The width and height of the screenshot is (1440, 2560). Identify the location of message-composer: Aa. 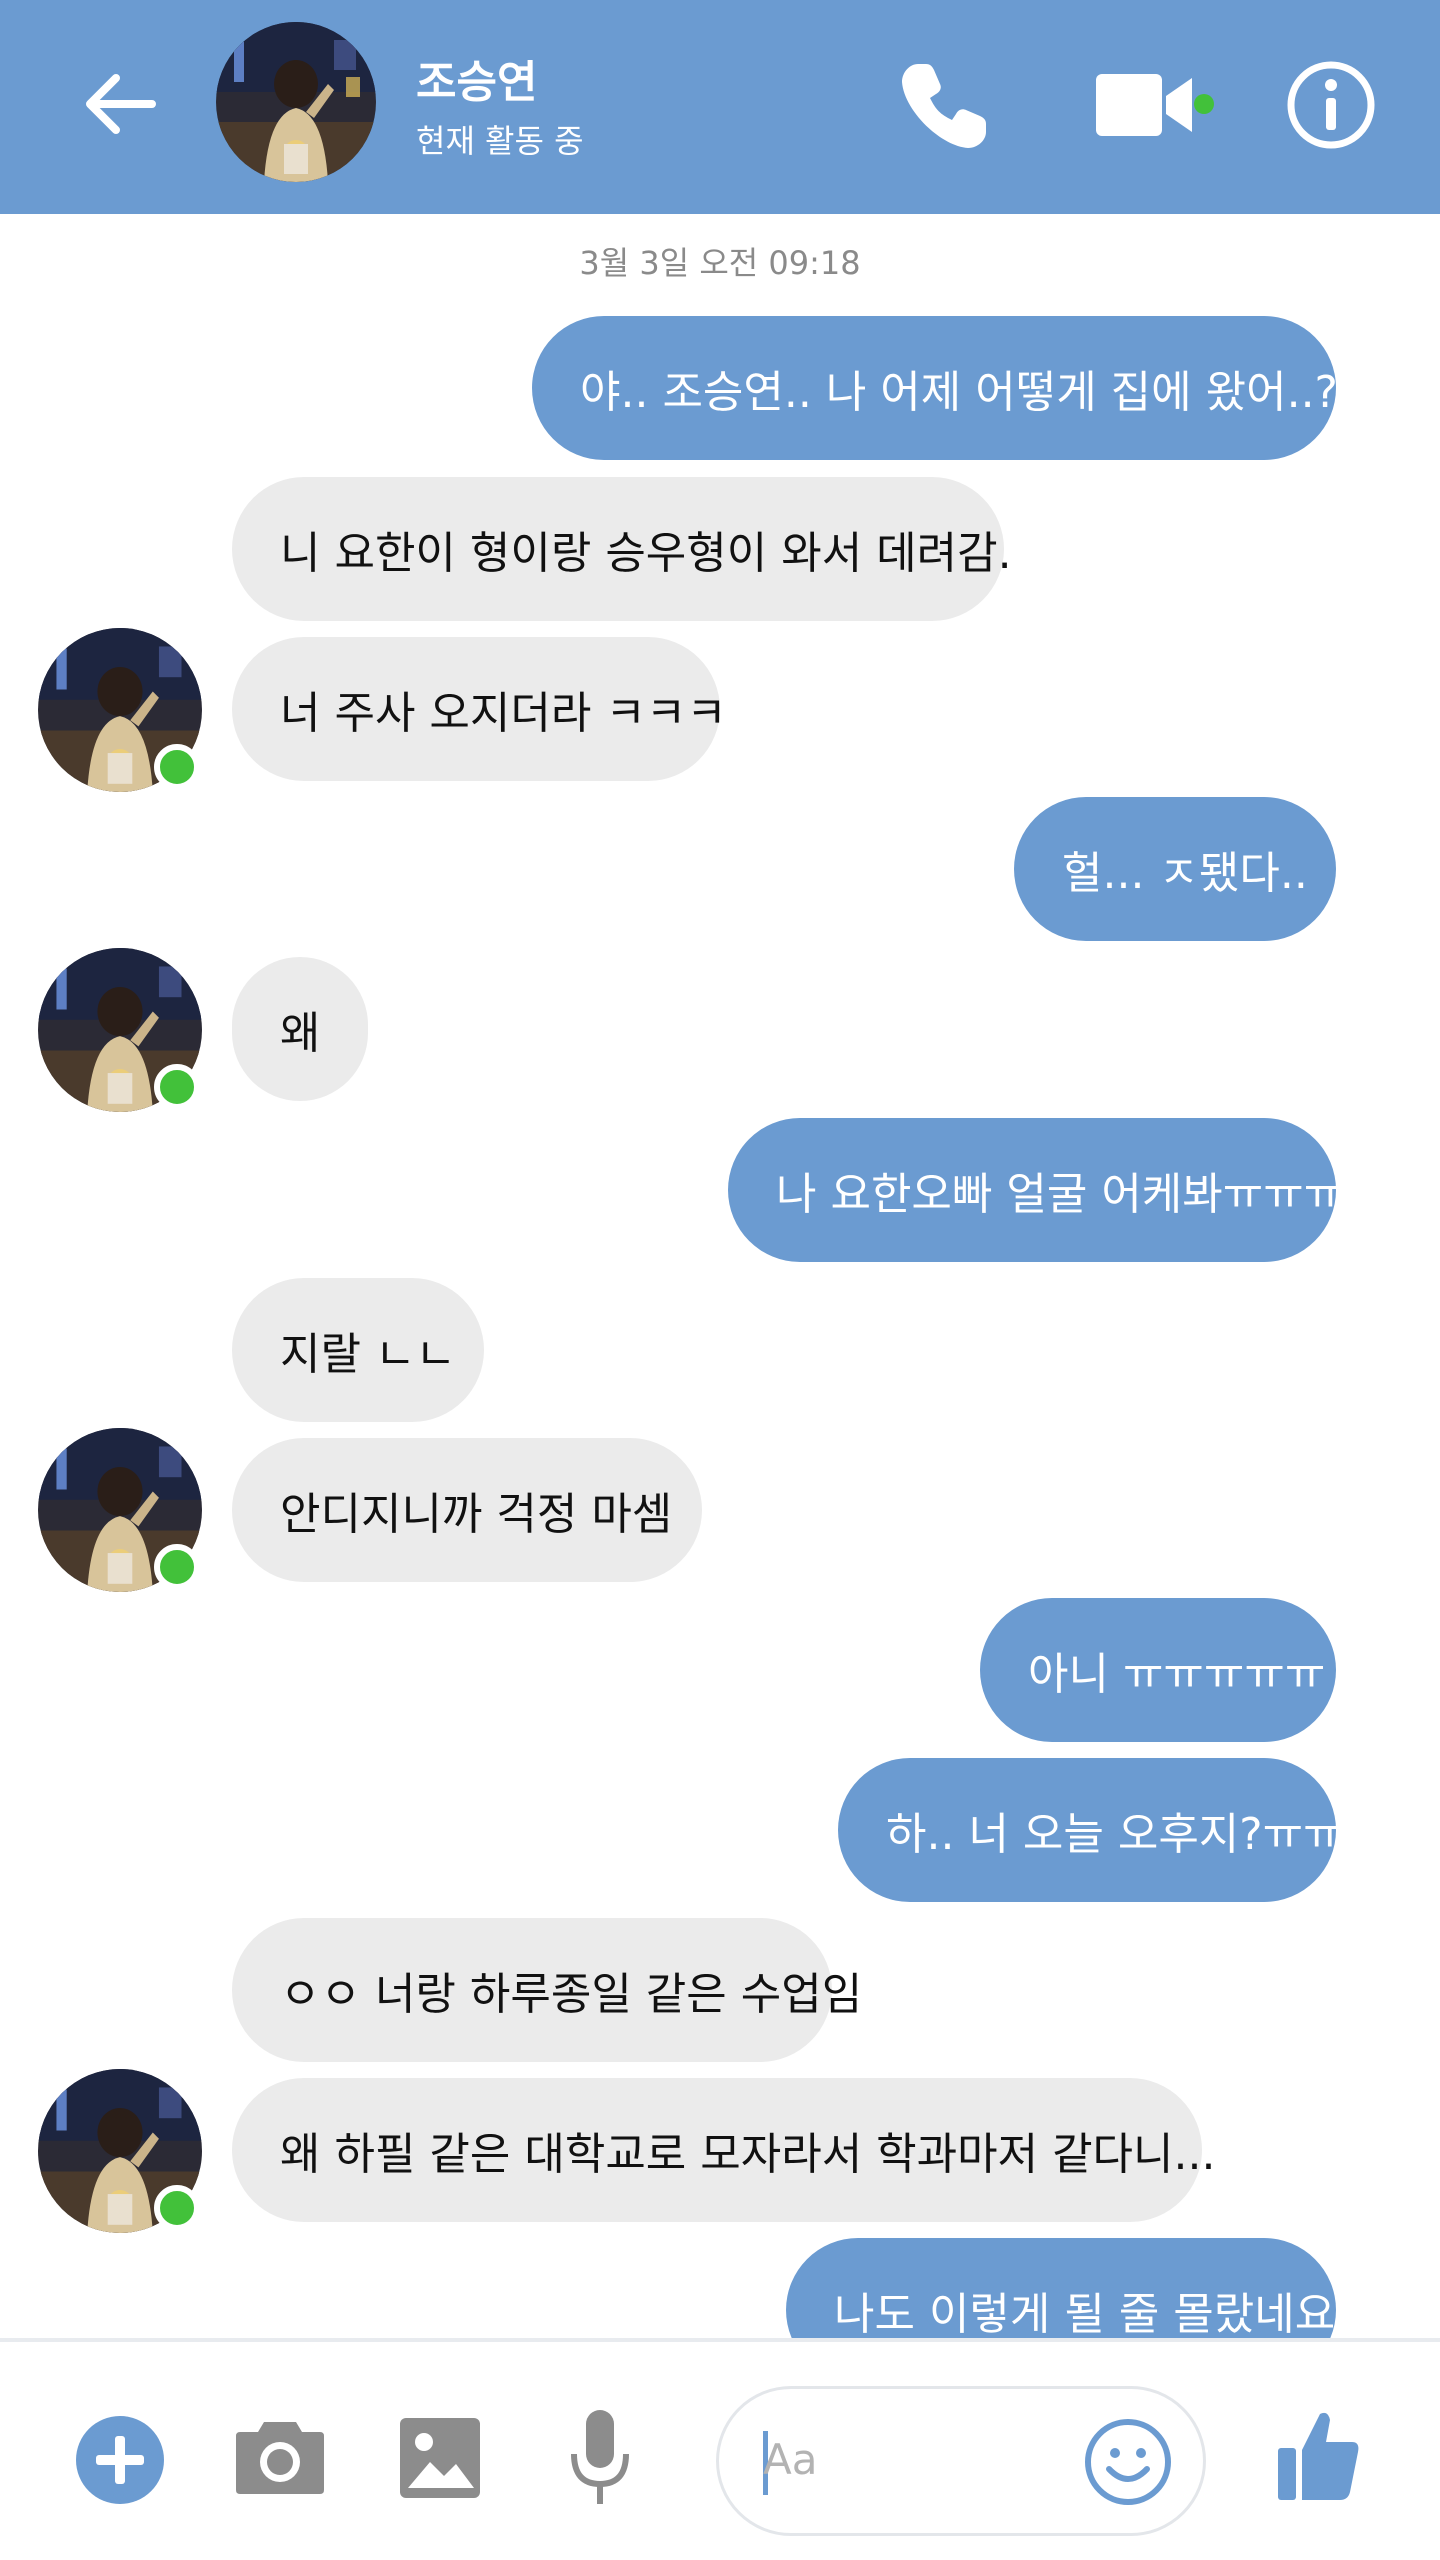
(720, 2449).